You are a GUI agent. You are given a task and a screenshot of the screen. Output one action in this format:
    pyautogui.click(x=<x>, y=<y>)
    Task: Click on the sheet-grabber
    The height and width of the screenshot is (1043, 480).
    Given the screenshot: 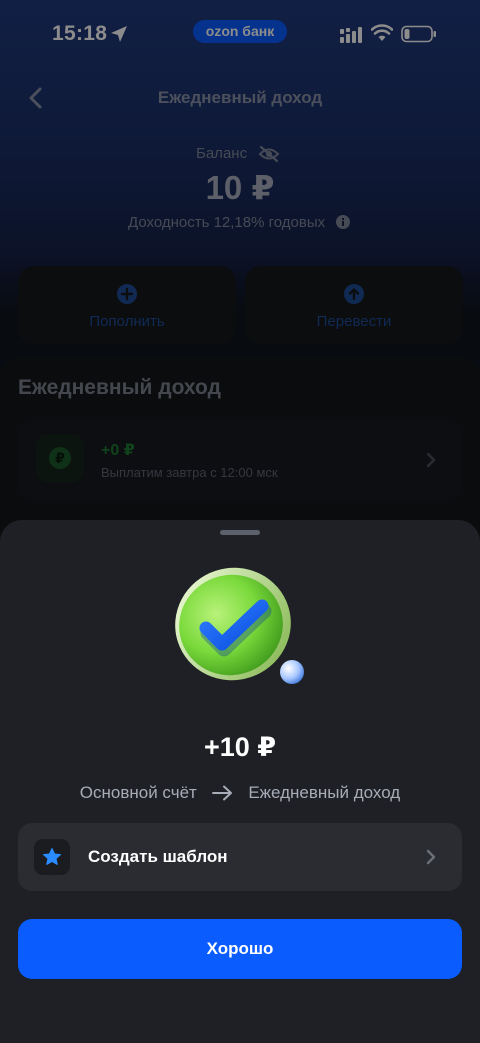 What is the action you would take?
    pyautogui.click(x=240, y=532)
    